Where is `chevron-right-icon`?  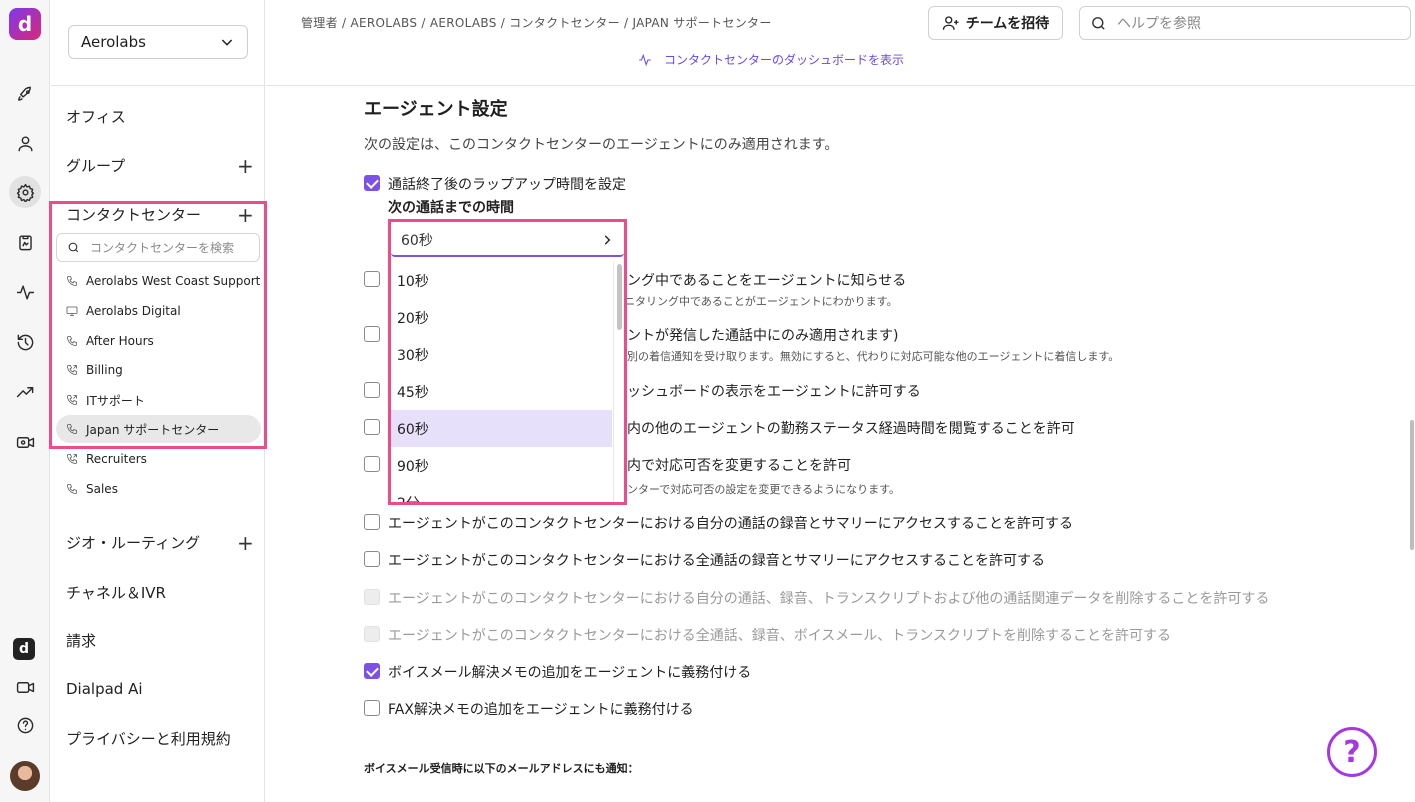
chevron-right-icon is located at coordinates (607, 239).